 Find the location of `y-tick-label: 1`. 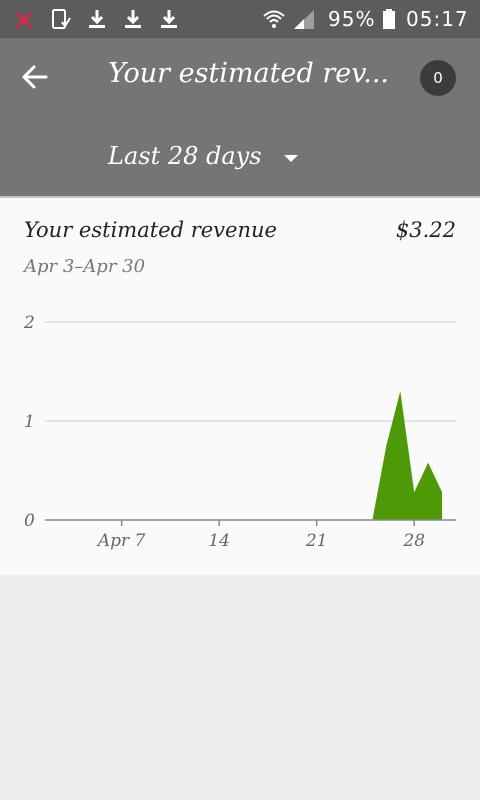

y-tick-label: 1 is located at coordinates (29, 422).